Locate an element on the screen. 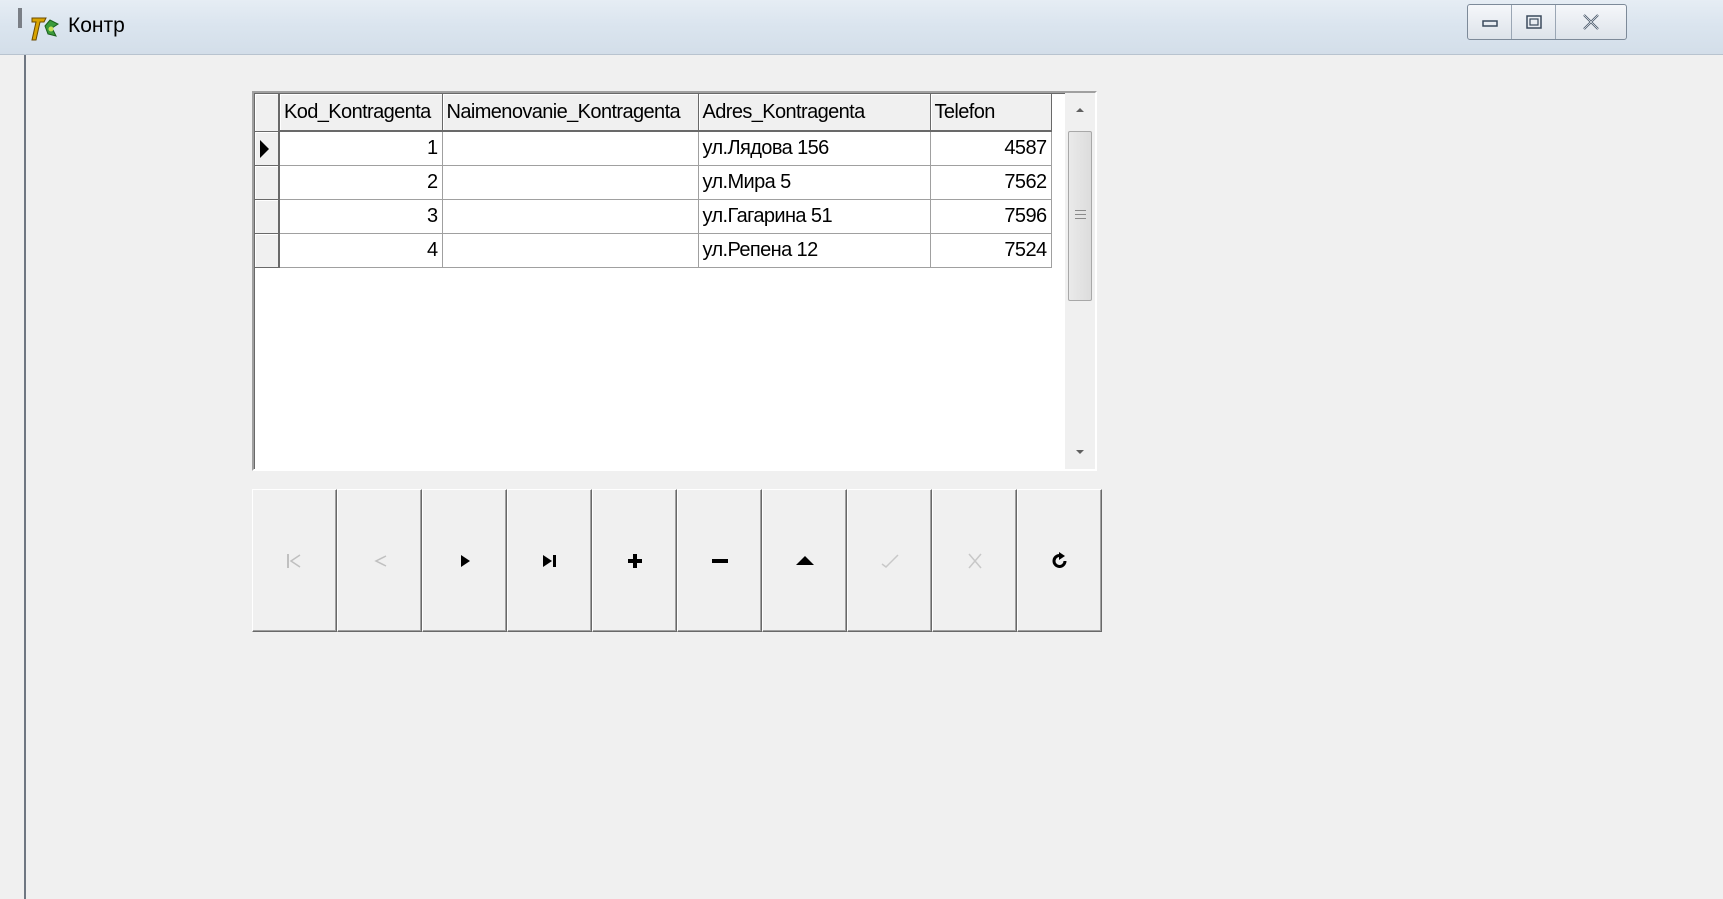  cell-telefon: 7562 is located at coordinates (991, 182).